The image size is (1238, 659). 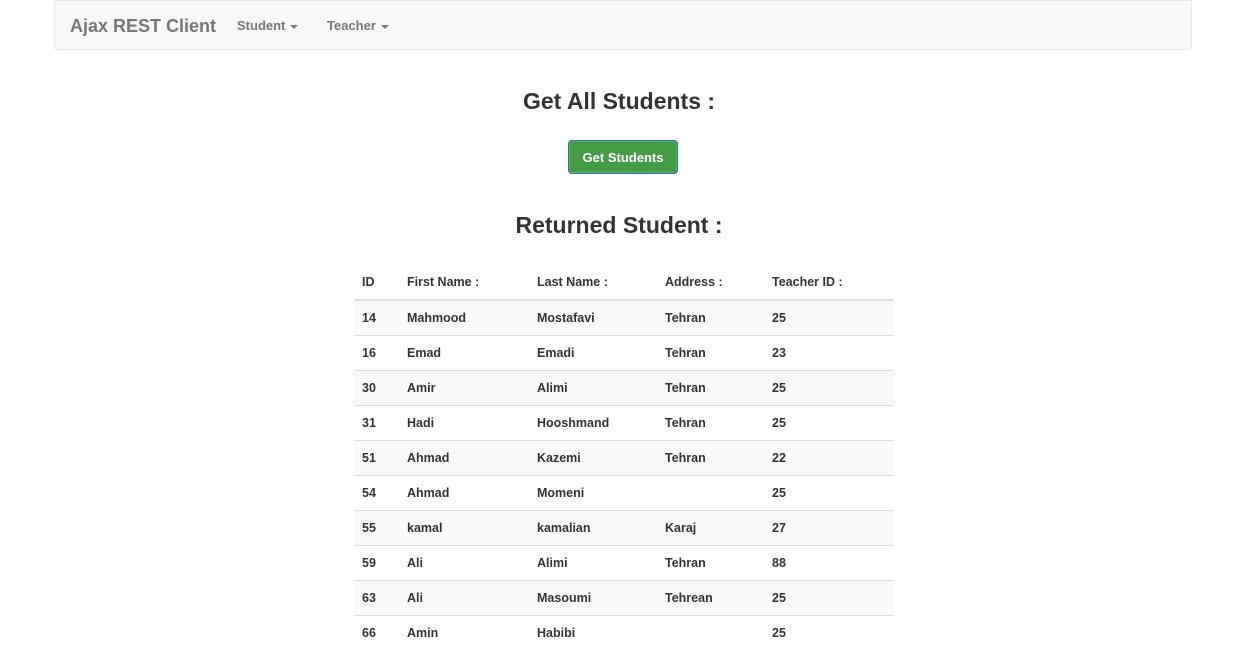 What do you see at coordinates (376, 598) in the screenshot?
I see `cell-id: 63` at bounding box center [376, 598].